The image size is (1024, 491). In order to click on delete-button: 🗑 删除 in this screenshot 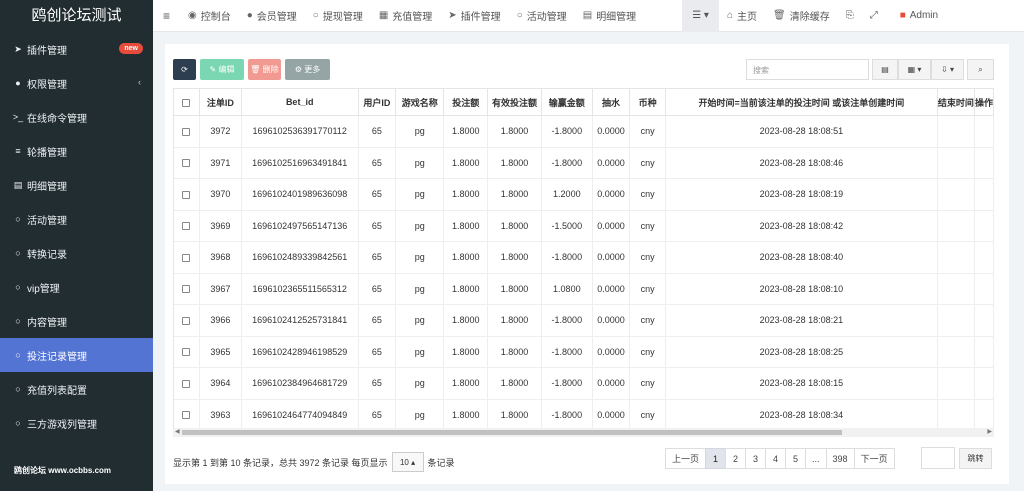, I will do `click(264, 69)`.